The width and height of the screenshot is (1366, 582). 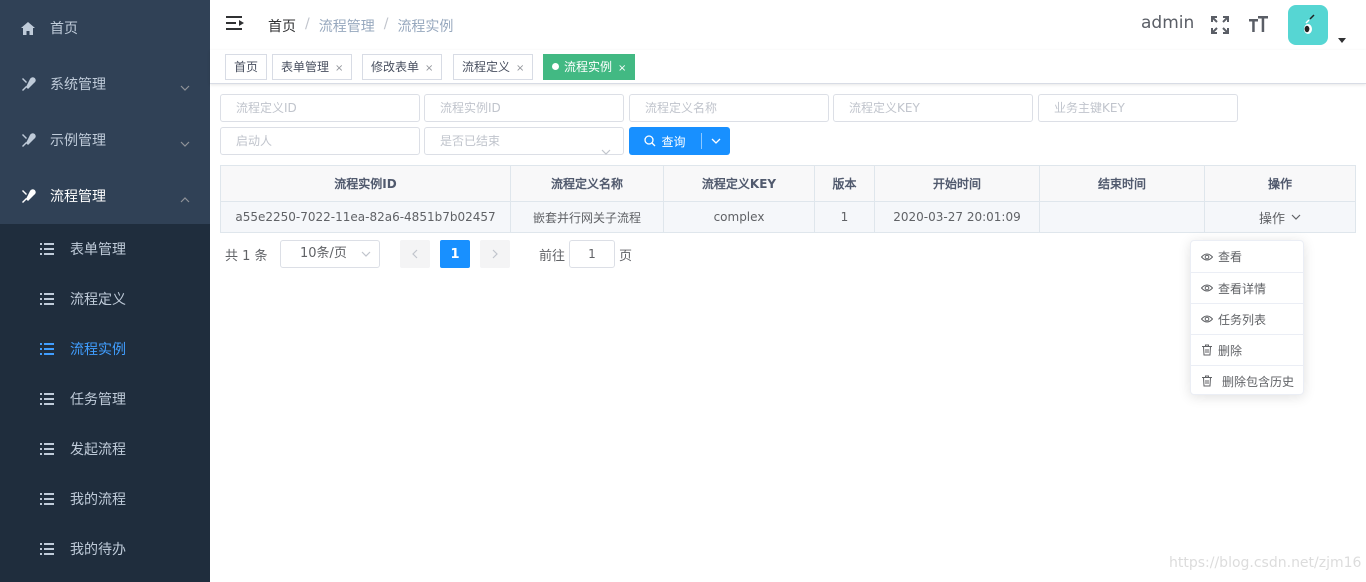 I want to click on username: admin, so click(x=1168, y=23).